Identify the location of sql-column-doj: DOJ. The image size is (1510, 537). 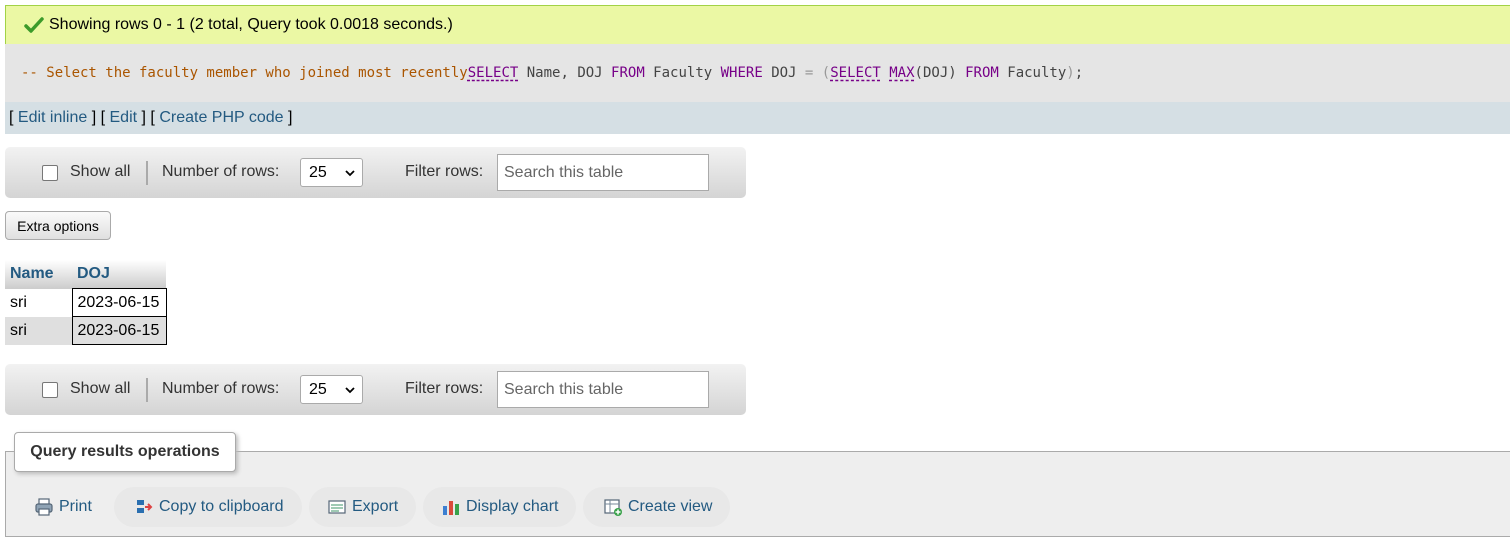
(783, 73).